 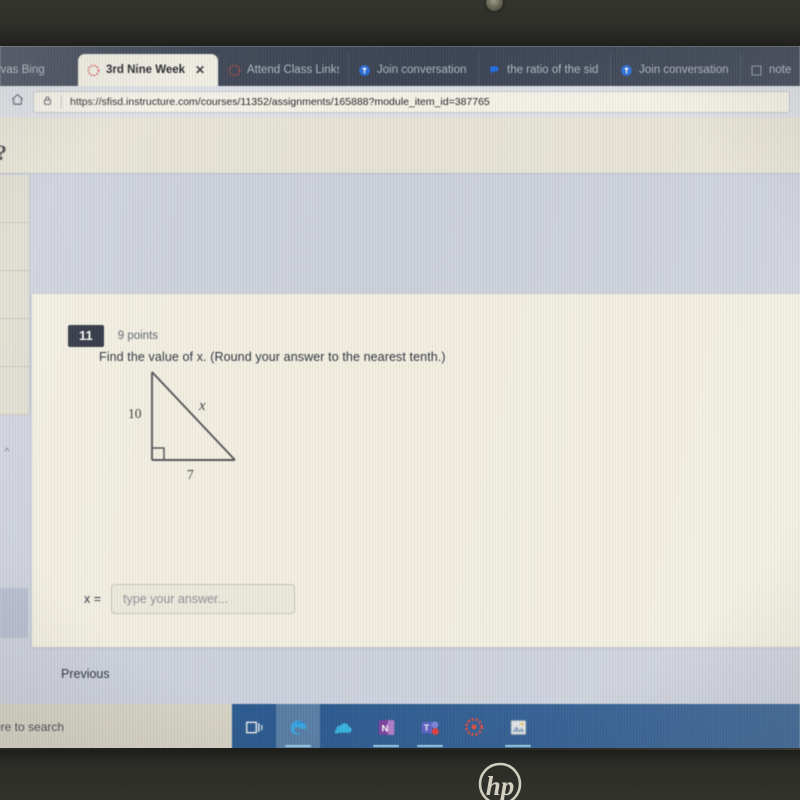 I want to click on brainly-icon, so click(x=494, y=70).